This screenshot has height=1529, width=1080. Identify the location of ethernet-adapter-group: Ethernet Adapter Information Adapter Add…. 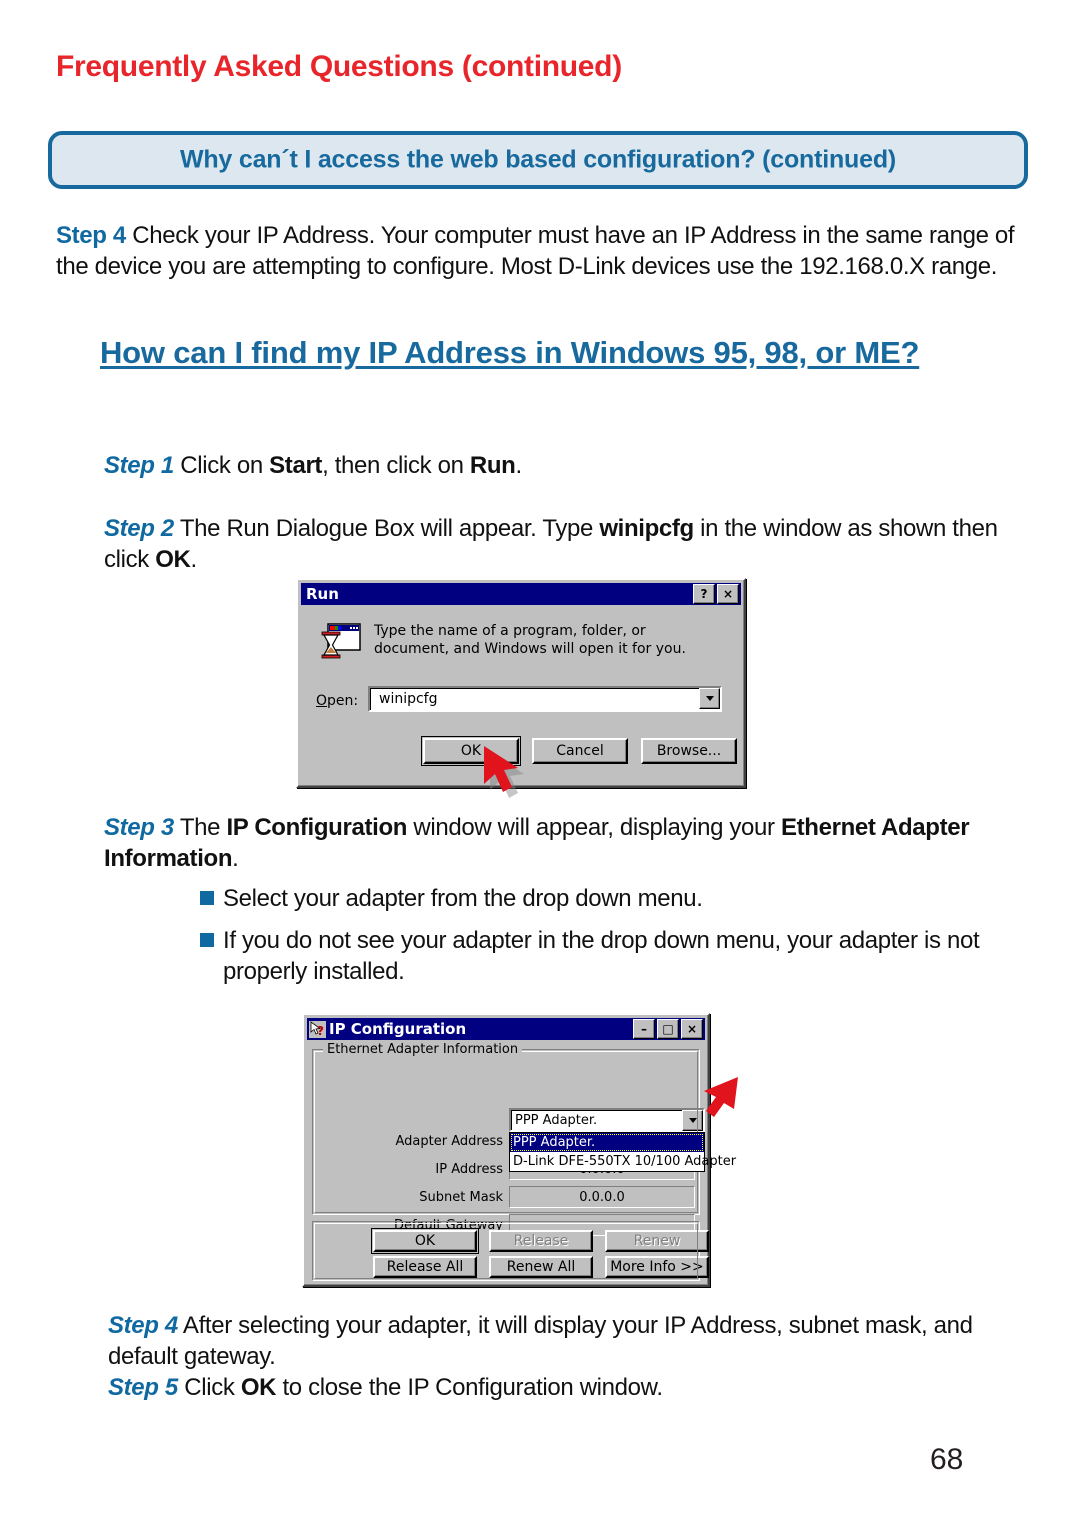
(524, 1139).